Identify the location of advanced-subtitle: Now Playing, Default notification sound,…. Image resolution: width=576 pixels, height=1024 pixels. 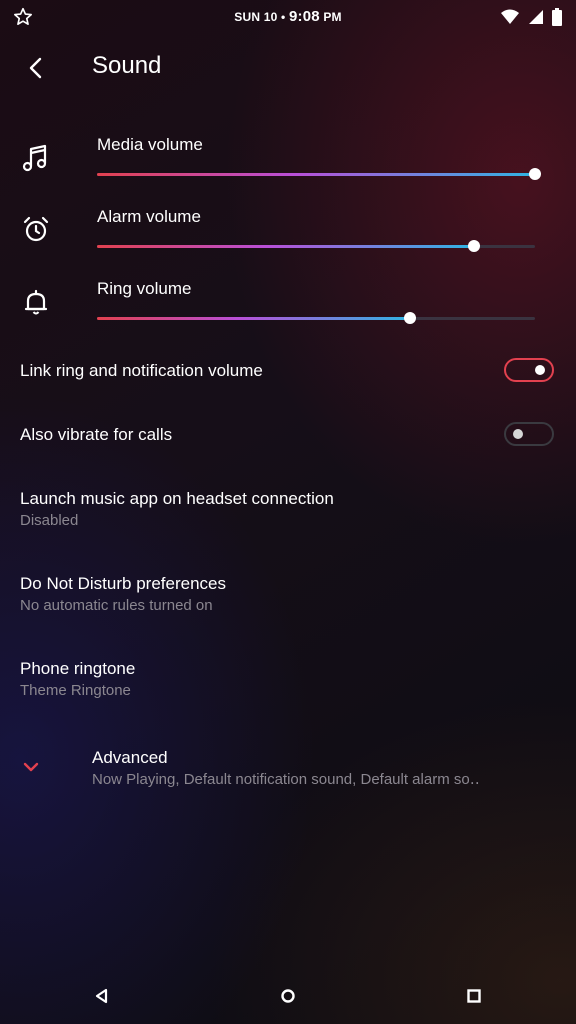
(286, 779).